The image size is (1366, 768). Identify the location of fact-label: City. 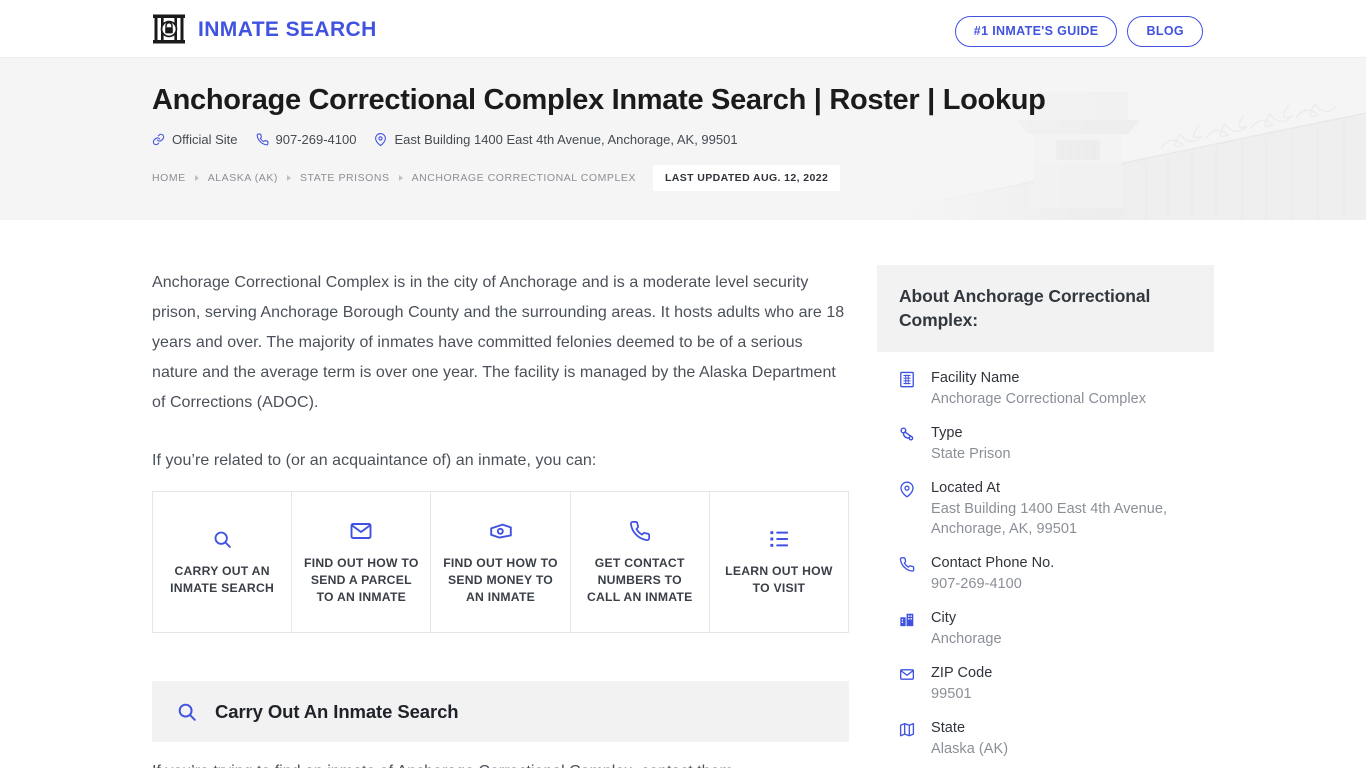
(944, 618).